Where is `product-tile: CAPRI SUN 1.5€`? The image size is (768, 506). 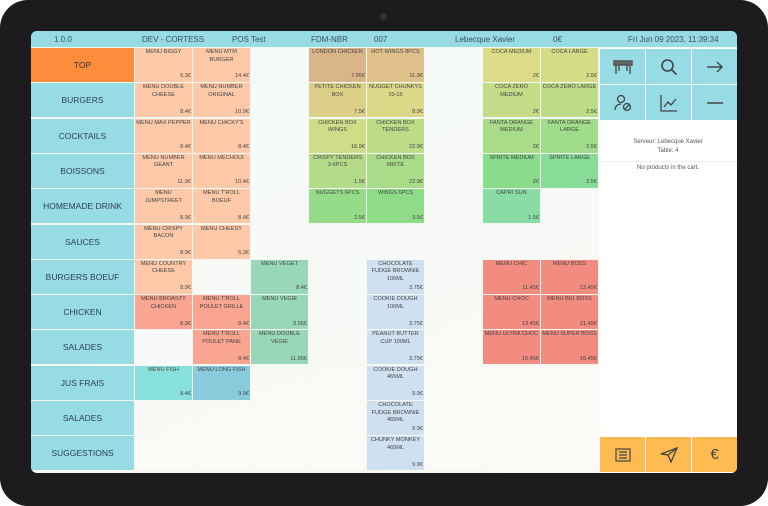
product-tile: CAPRI SUN 1.5€ is located at coordinates (511, 206).